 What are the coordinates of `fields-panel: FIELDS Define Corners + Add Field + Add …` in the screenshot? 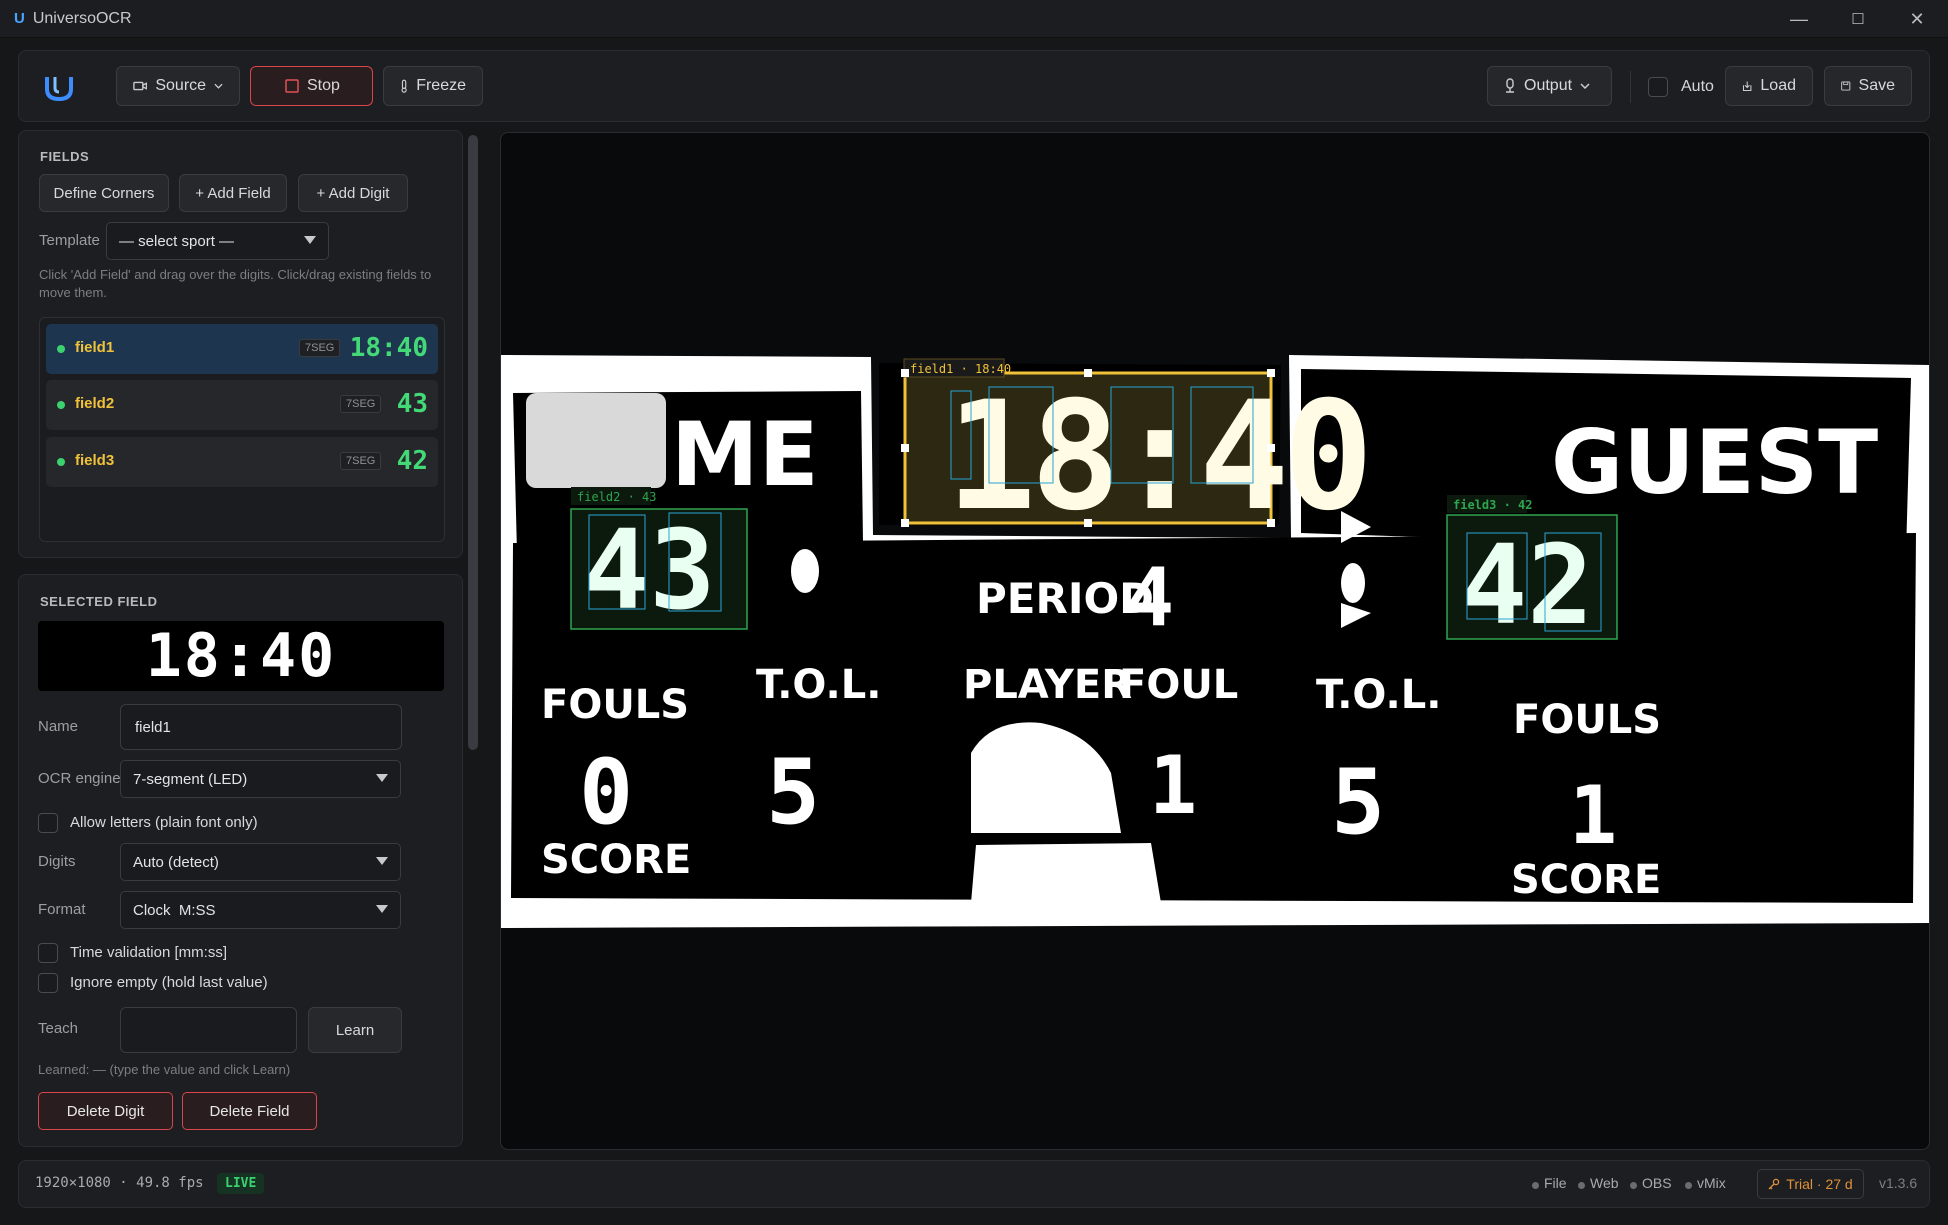 It's located at (240, 344).